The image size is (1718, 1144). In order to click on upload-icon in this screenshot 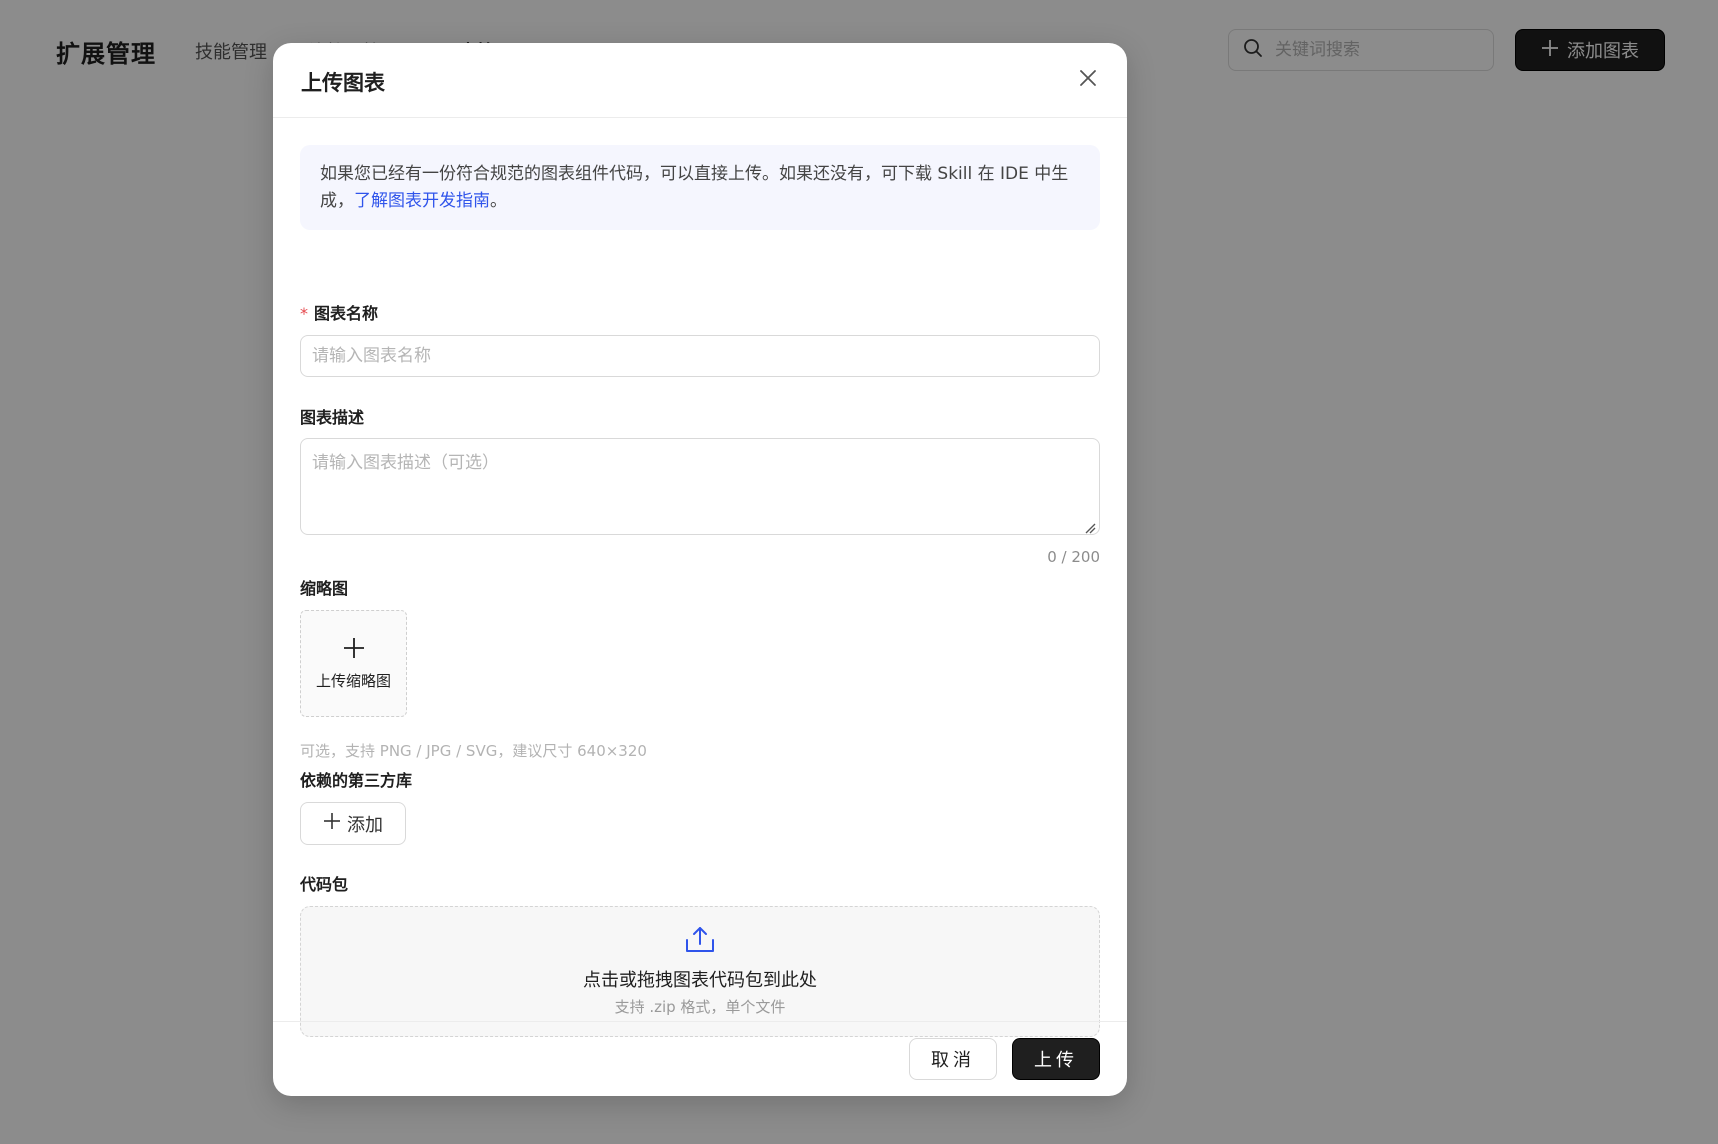, I will do `click(700, 942)`.